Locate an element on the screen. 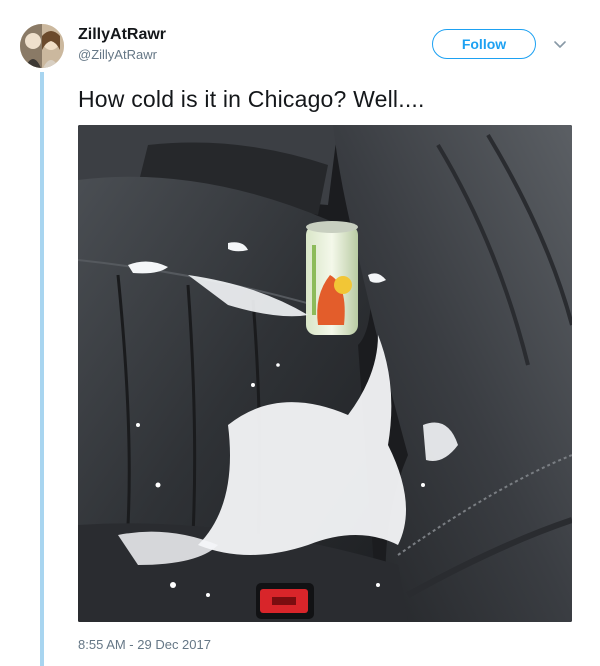 This screenshot has width=600, height=666. avatar is located at coordinates (42, 46).